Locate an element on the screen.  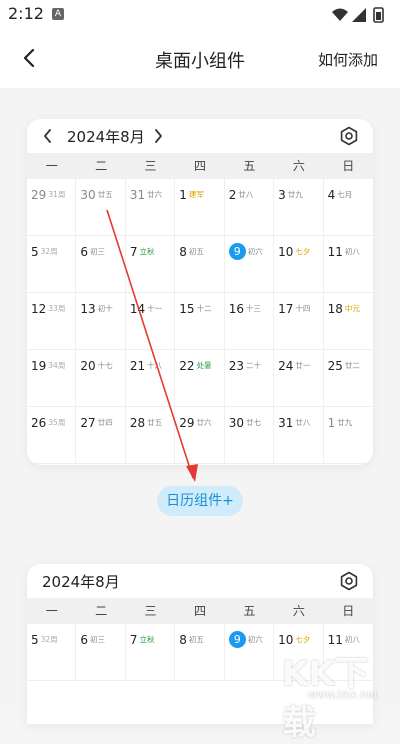
lunar-label: 廿七 is located at coordinates (253, 422).